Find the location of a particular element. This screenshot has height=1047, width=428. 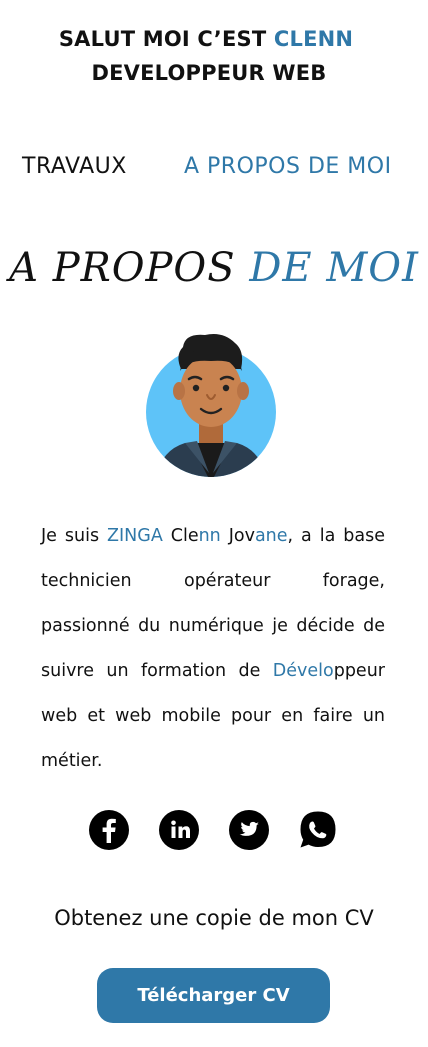

facebook-icon is located at coordinates (109, 830).